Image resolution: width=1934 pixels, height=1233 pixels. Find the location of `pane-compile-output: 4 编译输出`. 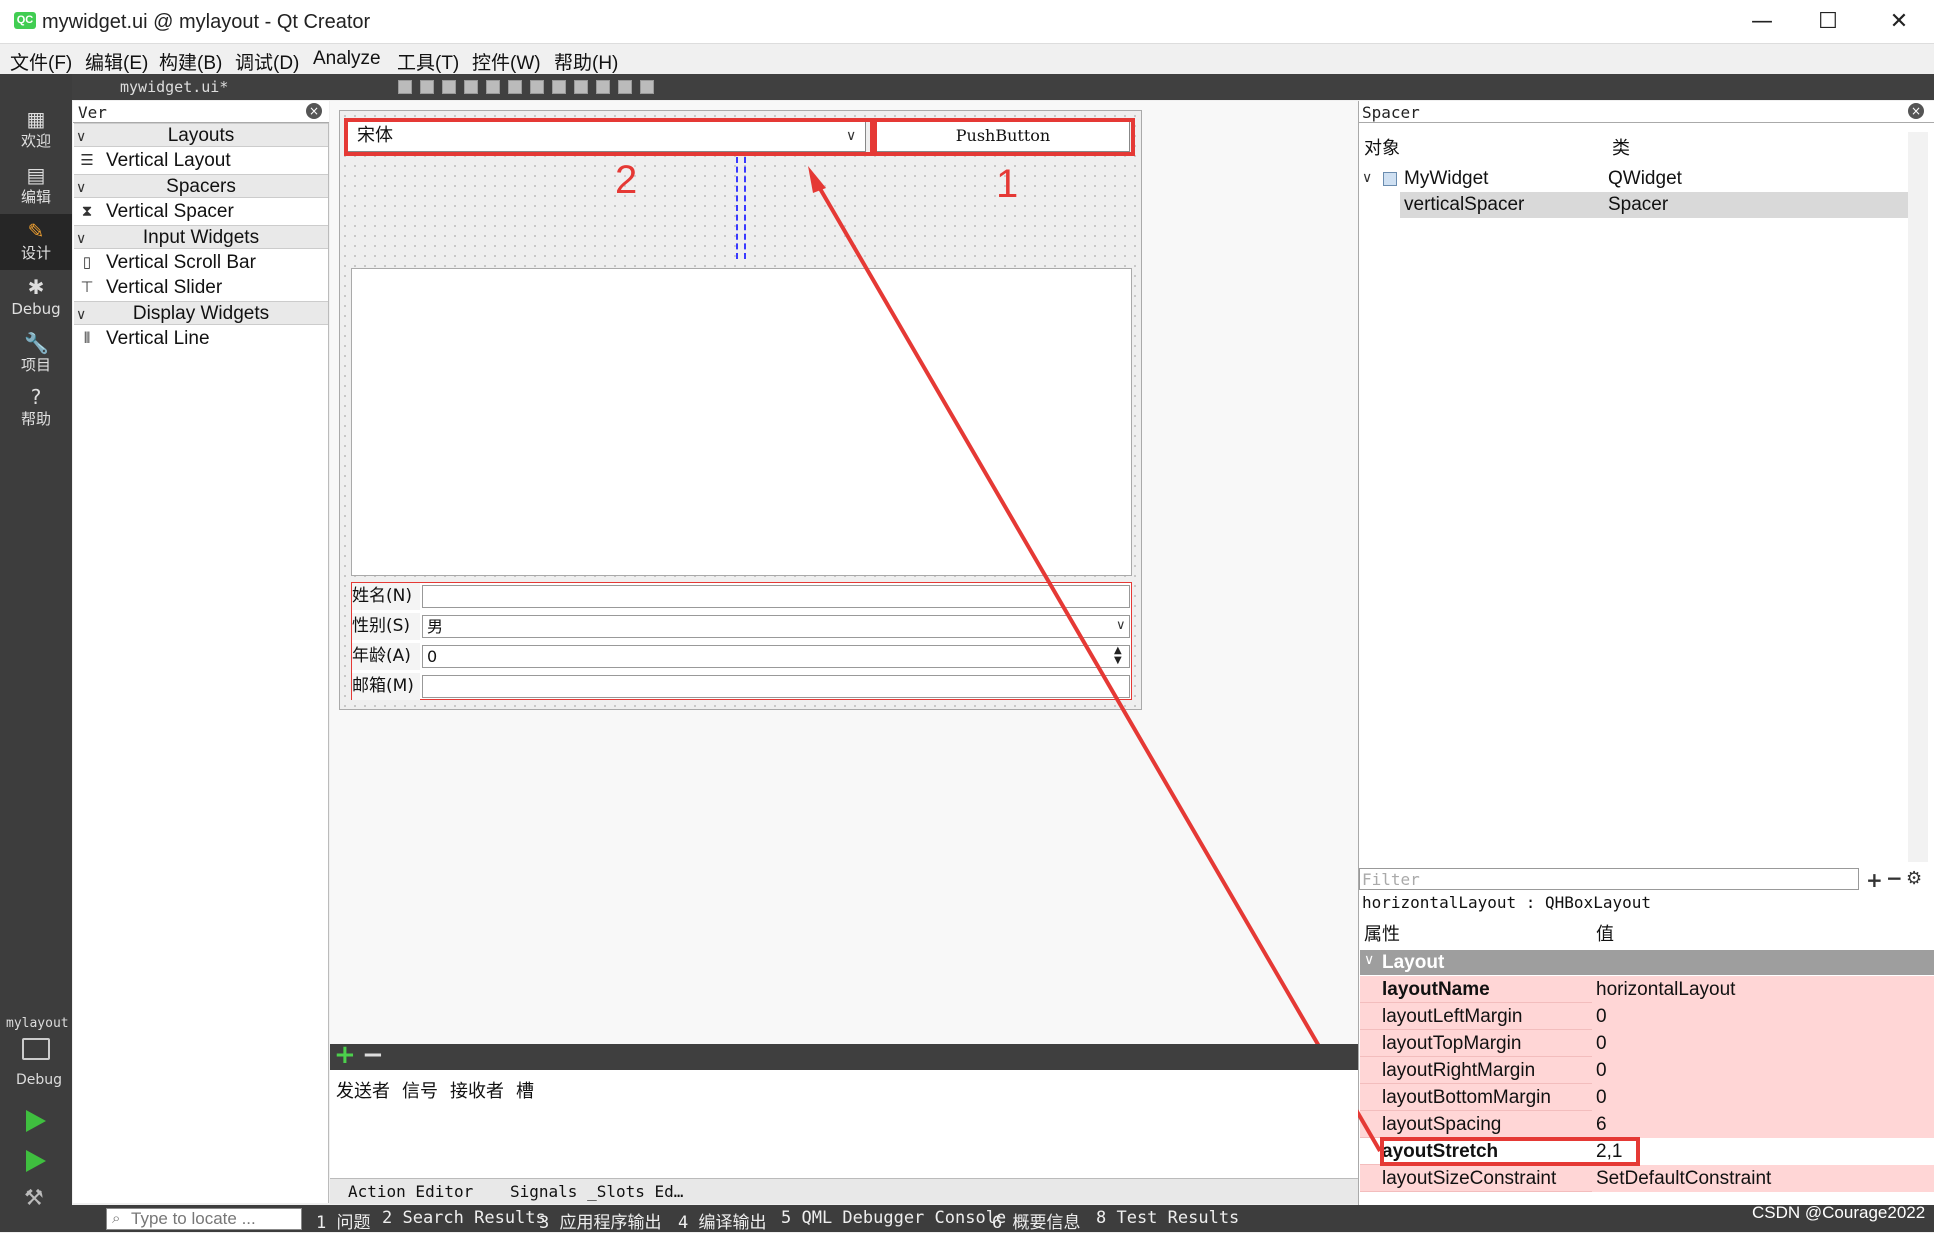

pane-compile-output: 4 编译输出 is located at coordinates (722, 1220).